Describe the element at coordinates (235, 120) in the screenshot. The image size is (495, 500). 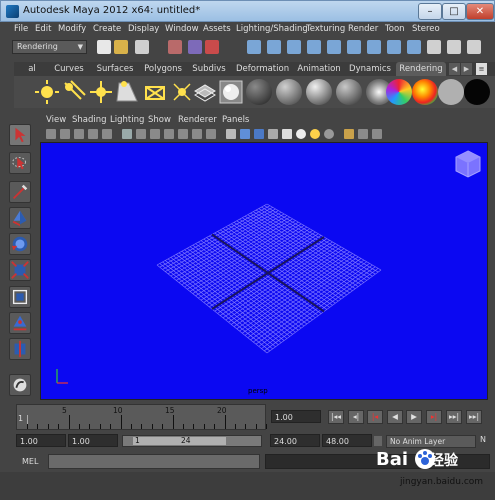
I see `panel-menu-panels: Panels` at that location.